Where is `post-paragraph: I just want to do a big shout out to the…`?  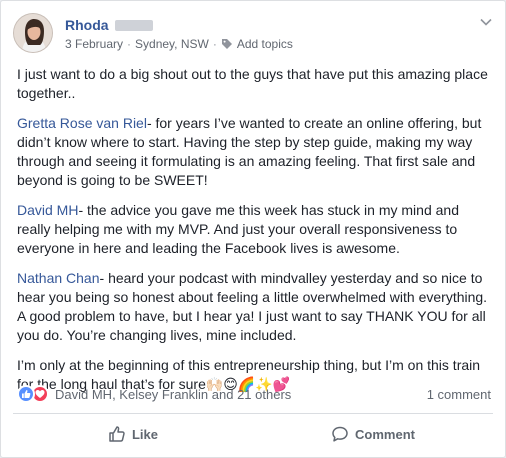
post-paragraph: I just want to do a big shout out to the… is located at coordinates (254, 84).